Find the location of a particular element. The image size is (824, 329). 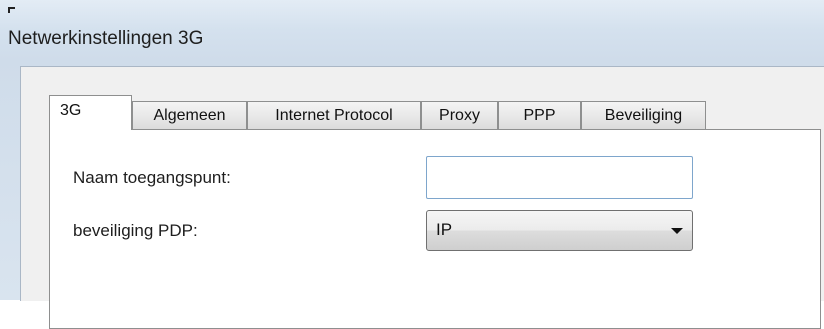

apn-input is located at coordinates (559, 177).